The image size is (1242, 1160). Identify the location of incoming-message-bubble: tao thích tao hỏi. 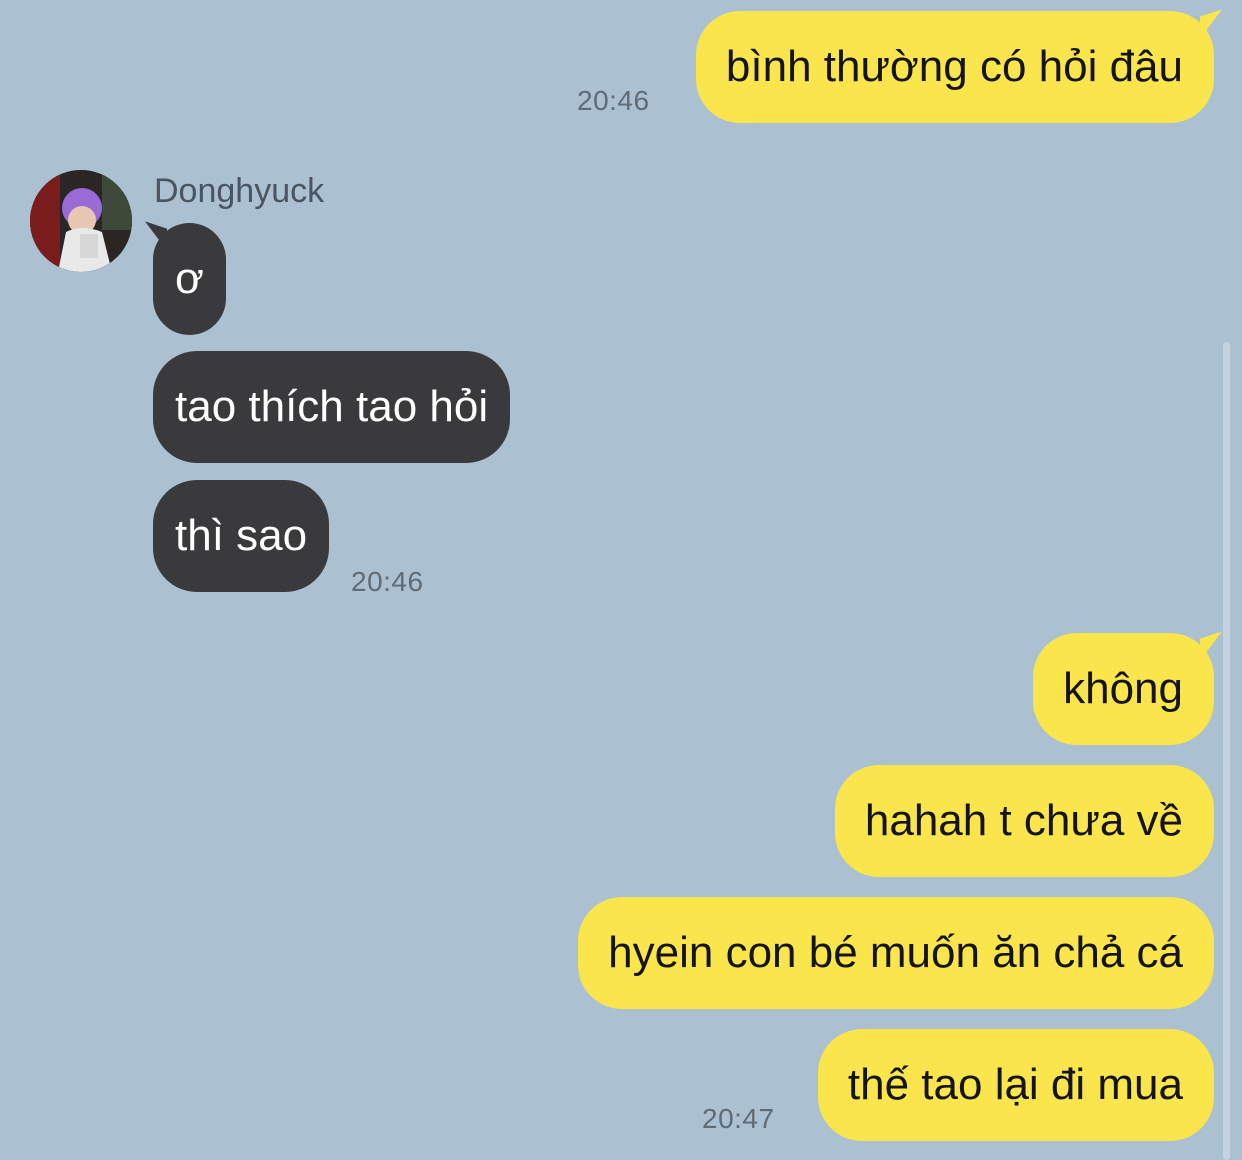
(332, 407).